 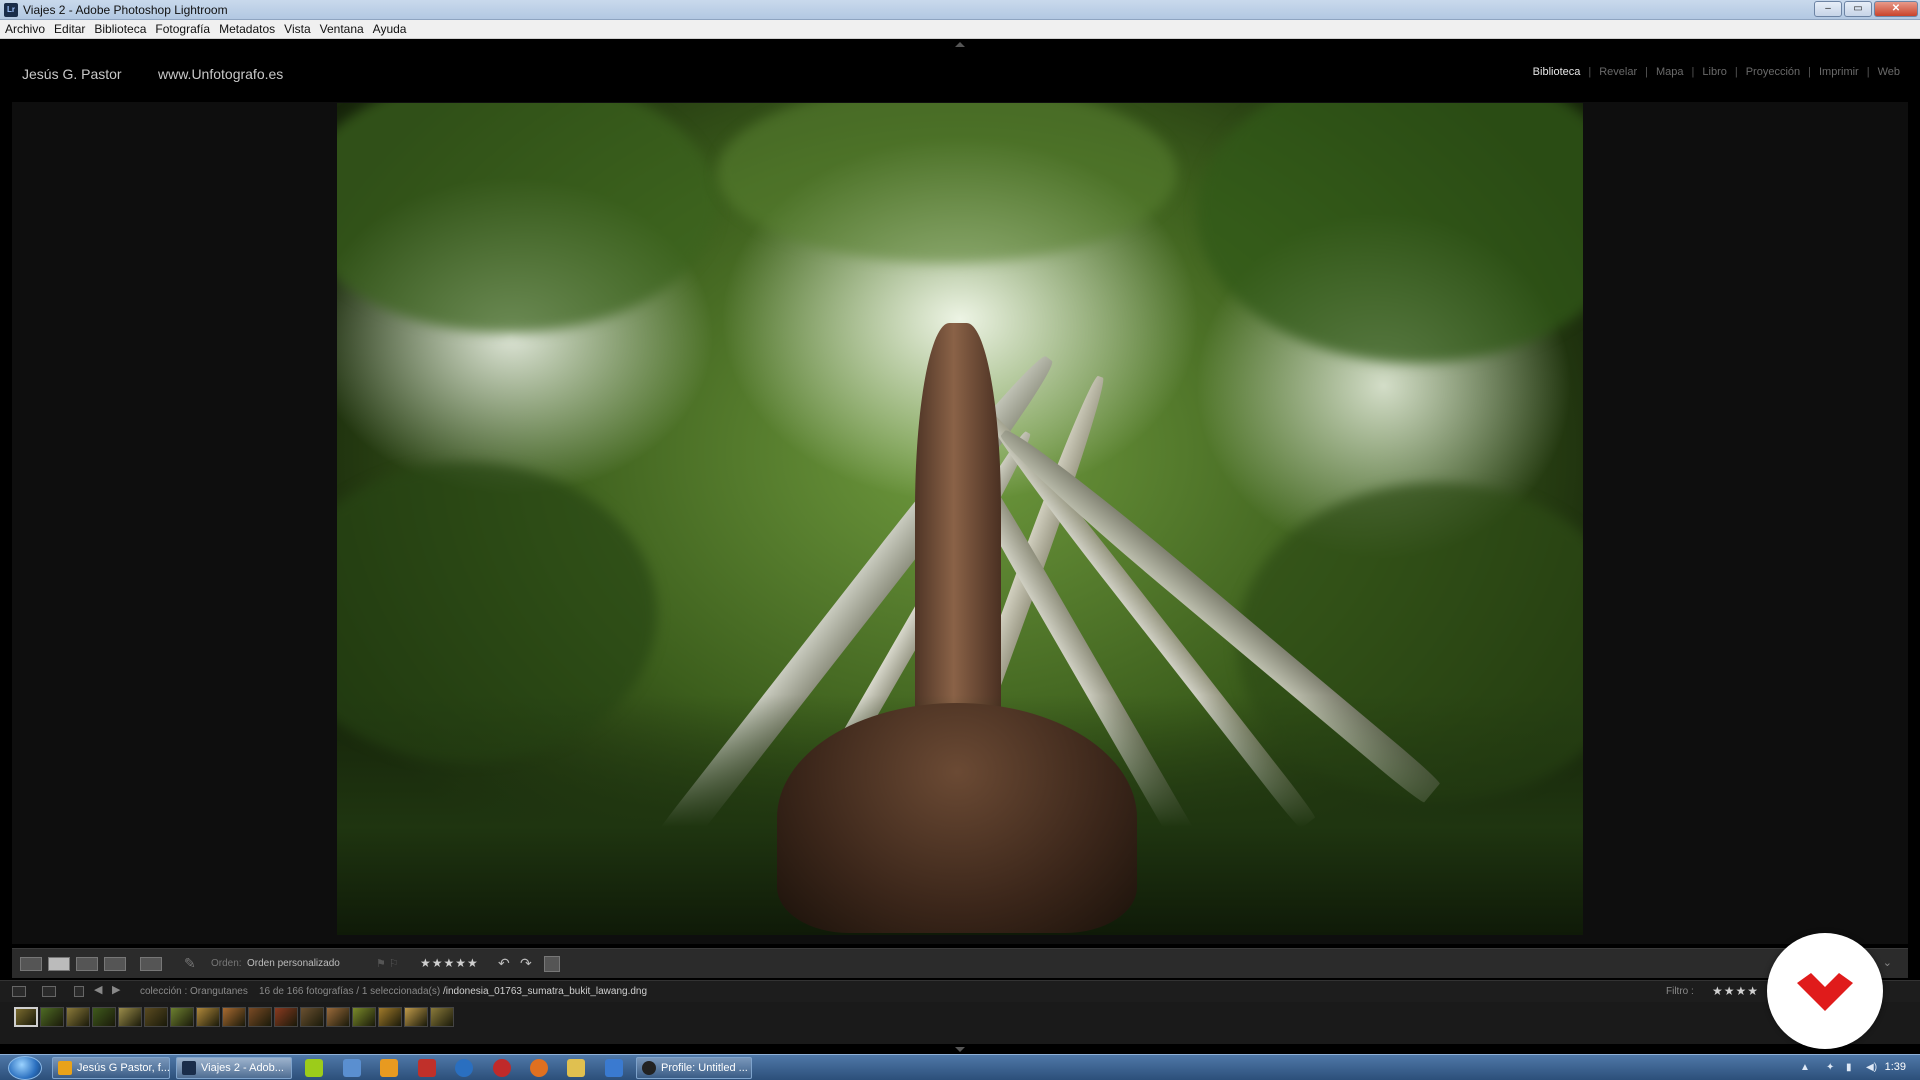 I want to click on tray-clock: 1:39, so click(x=1895, y=1067).